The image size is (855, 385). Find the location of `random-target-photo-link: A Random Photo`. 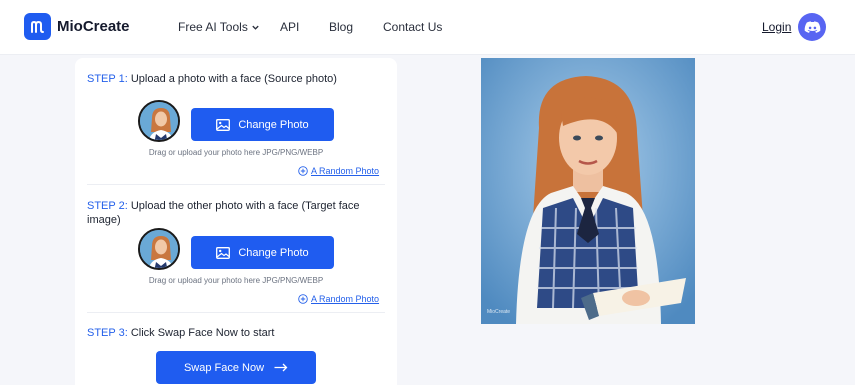

random-target-photo-link: A Random Photo is located at coordinates (338, 299).